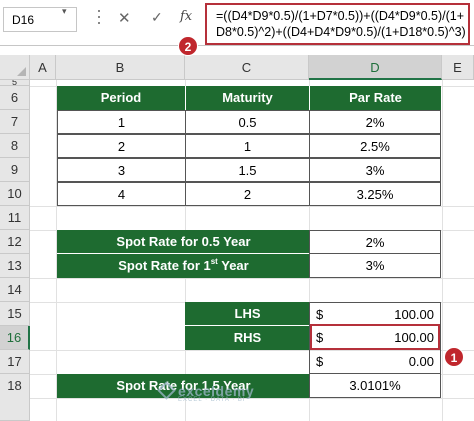  Describe the element at coordinates (375, 146) in the screenshot. I see `table-cell-par-rate: 2.5%` at that location.